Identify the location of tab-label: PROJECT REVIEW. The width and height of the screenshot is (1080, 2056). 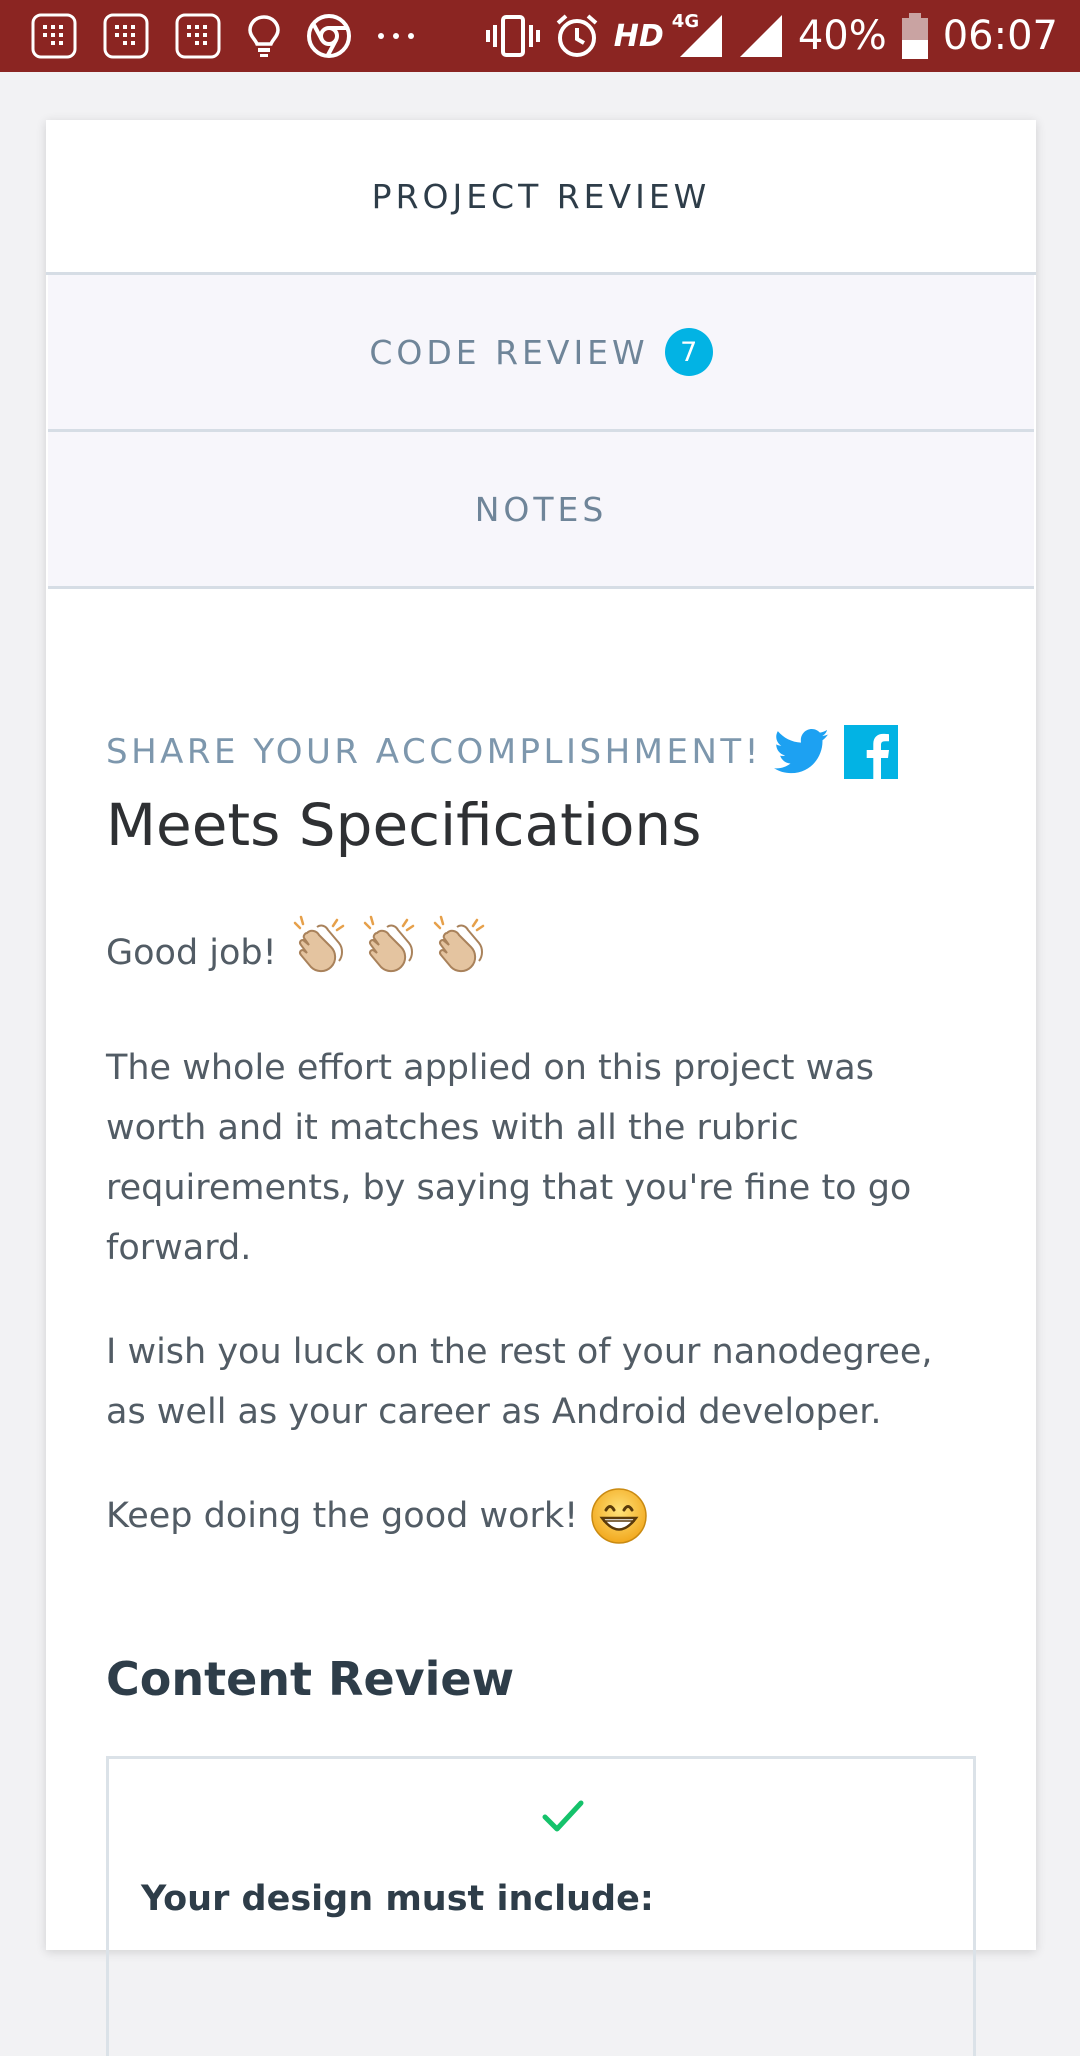
(541, 196).